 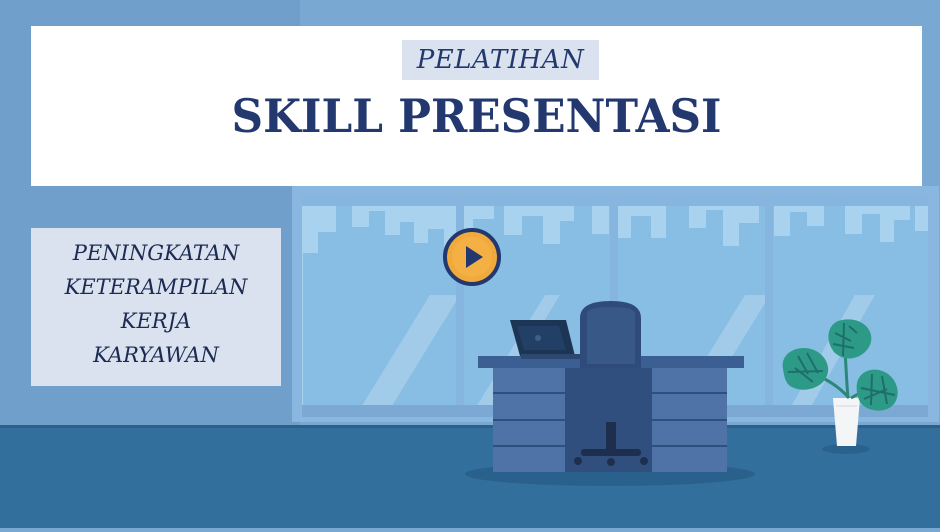 What do you see at coordinates (156, 287) in the screenshot?
I see `subtitle-line-2: KETERAMPILAN` at bounding box center [156, 287].